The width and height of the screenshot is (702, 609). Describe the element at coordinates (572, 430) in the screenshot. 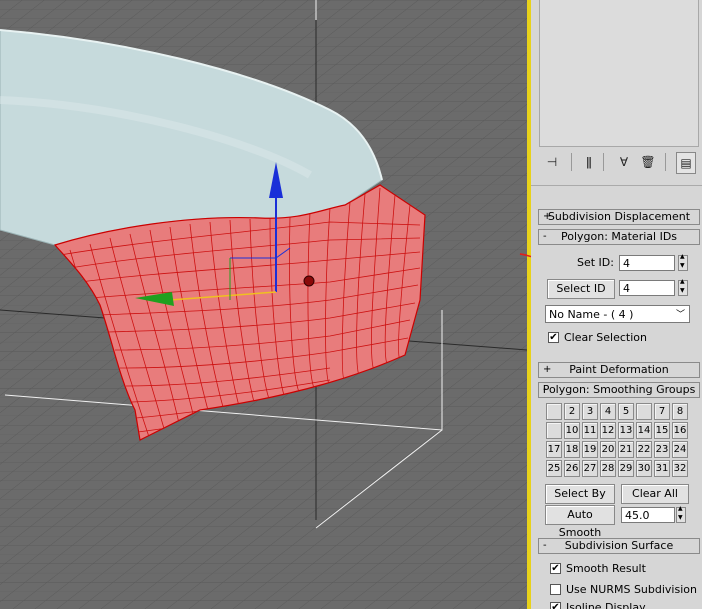

I see `smoothing-group-button: 10` at that location.